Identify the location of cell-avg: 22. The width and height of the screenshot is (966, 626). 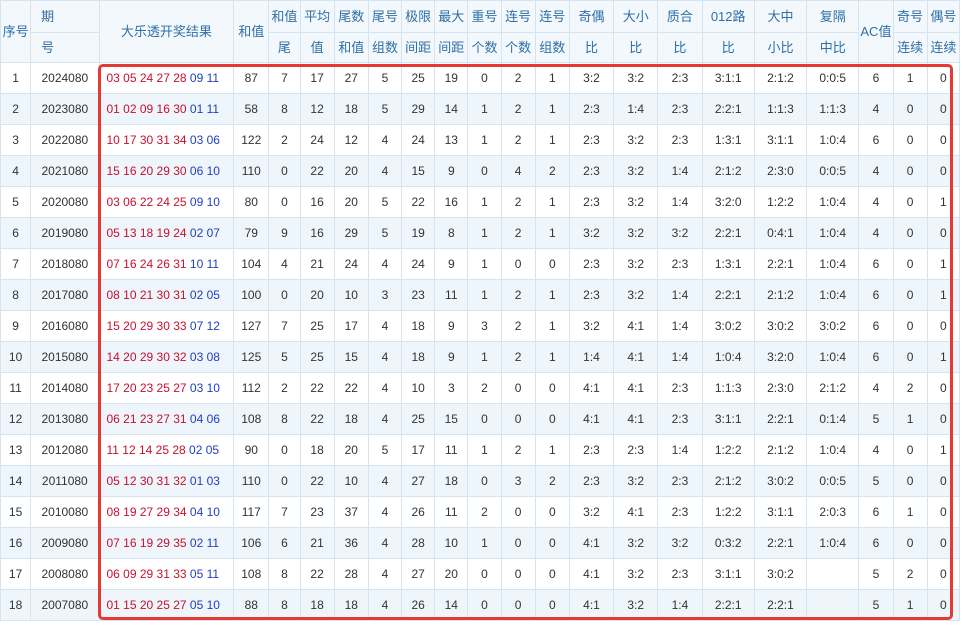
(317, 481).